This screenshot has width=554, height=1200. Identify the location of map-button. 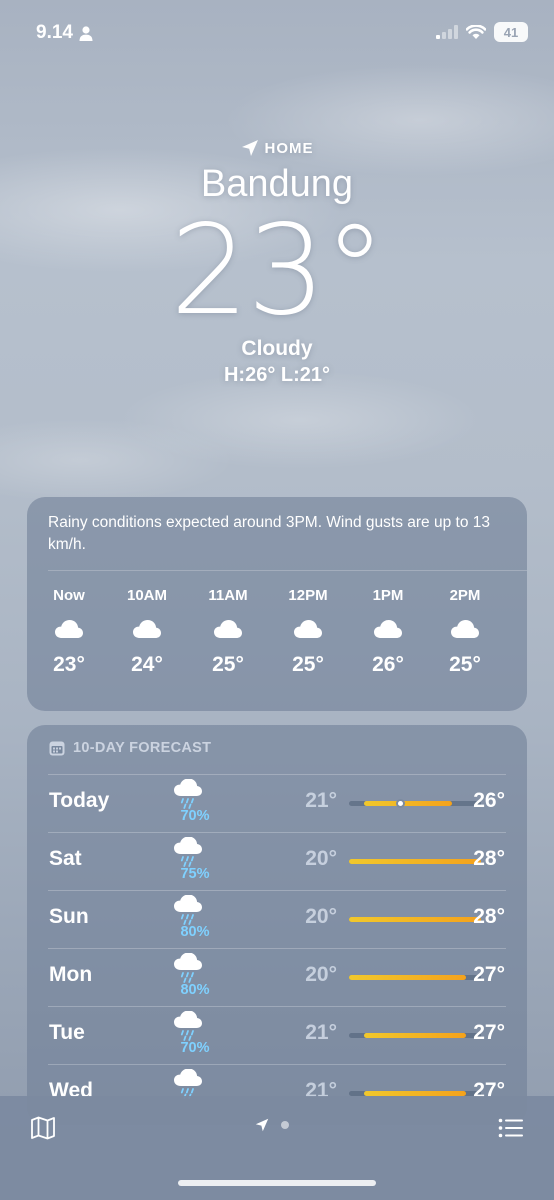
(43, 1128).